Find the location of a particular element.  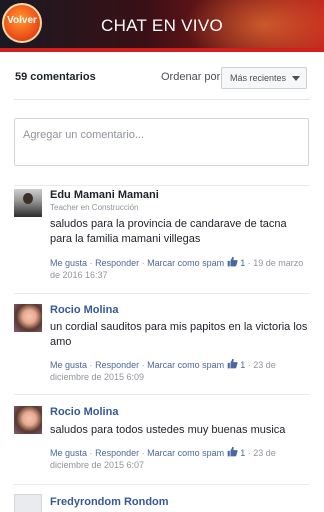

header-stripe is located at coordinates (162, 50).